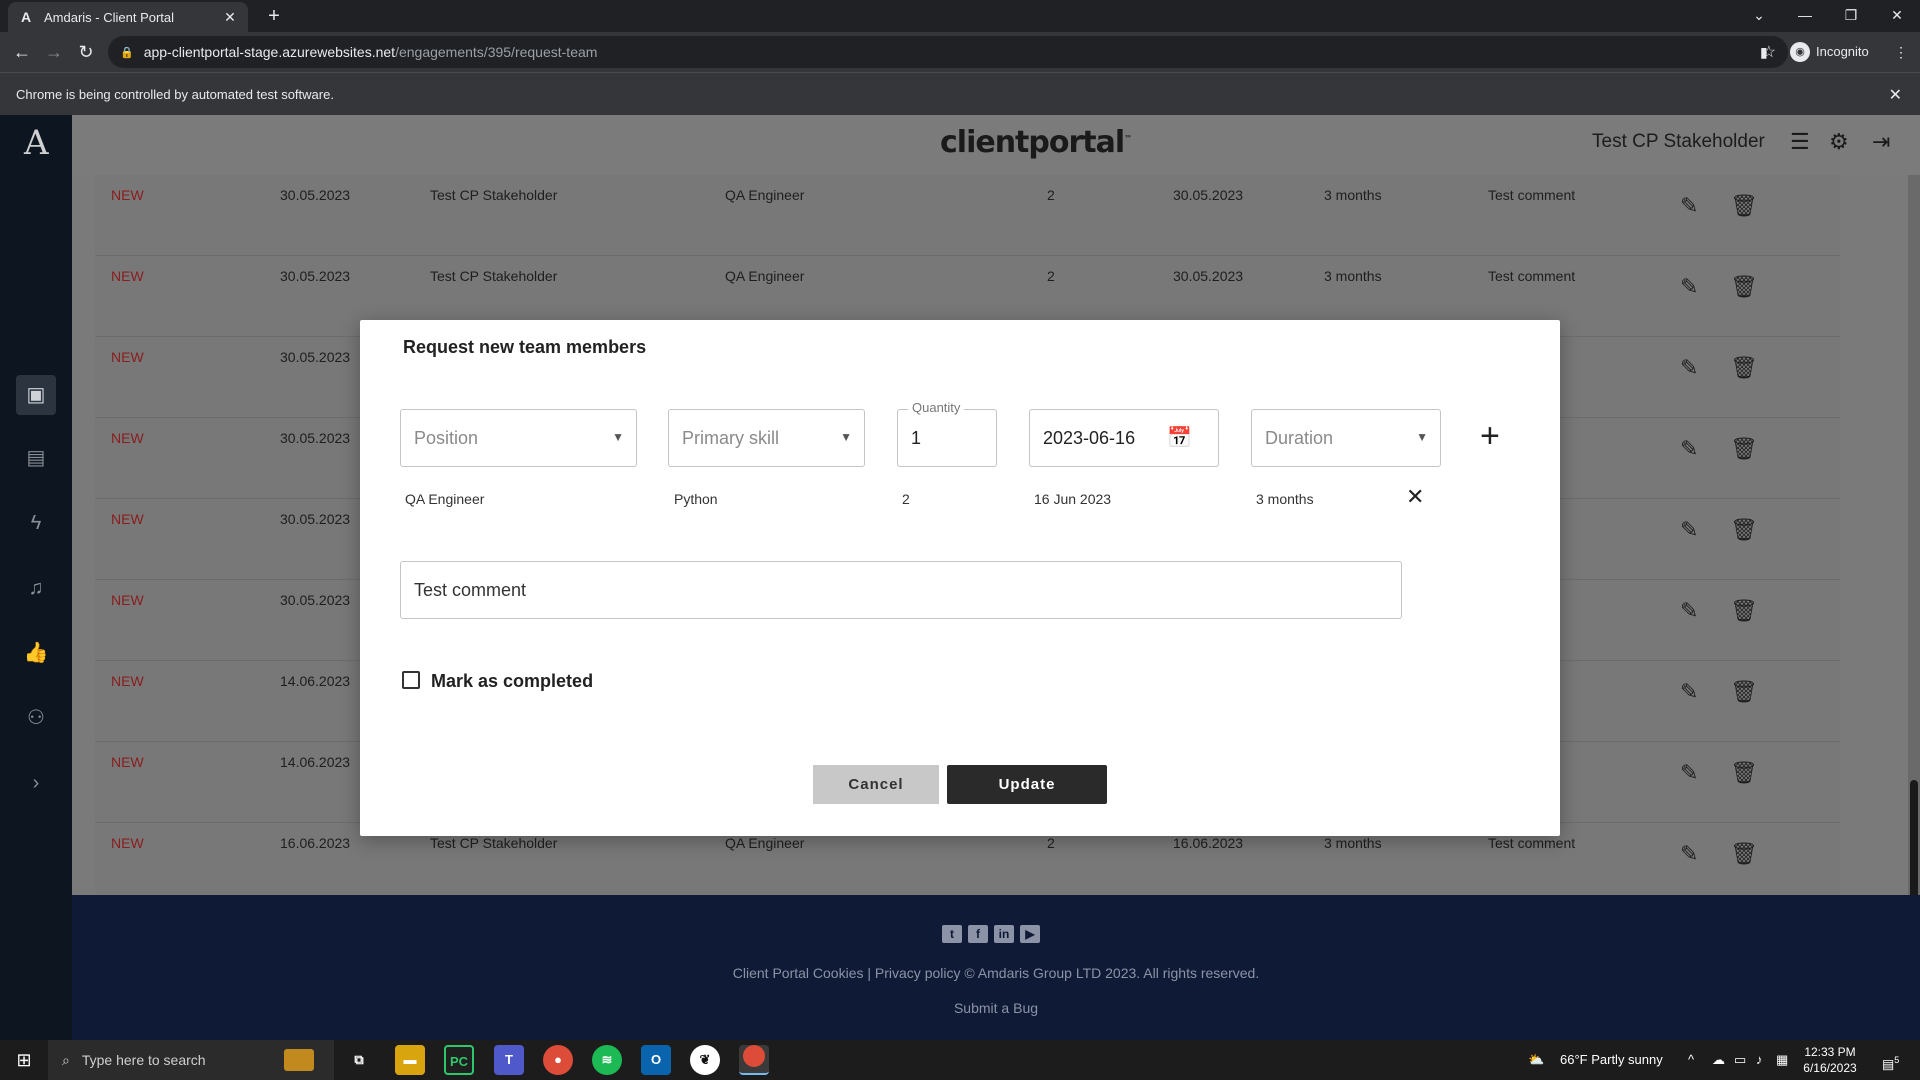  I want to click on row-quantity: 2, so click(1051, 195).